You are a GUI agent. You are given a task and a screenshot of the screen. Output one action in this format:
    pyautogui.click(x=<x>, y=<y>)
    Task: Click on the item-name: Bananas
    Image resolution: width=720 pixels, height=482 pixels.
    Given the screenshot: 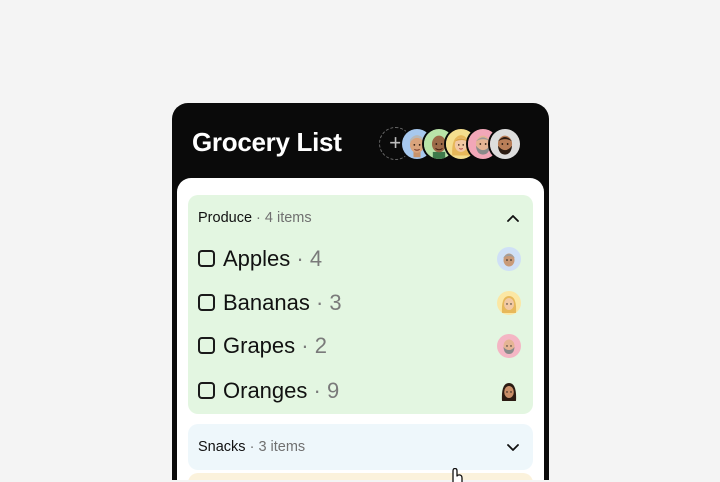 What is the action you would take?
    pyautogui.click(x=266, y=302)
    